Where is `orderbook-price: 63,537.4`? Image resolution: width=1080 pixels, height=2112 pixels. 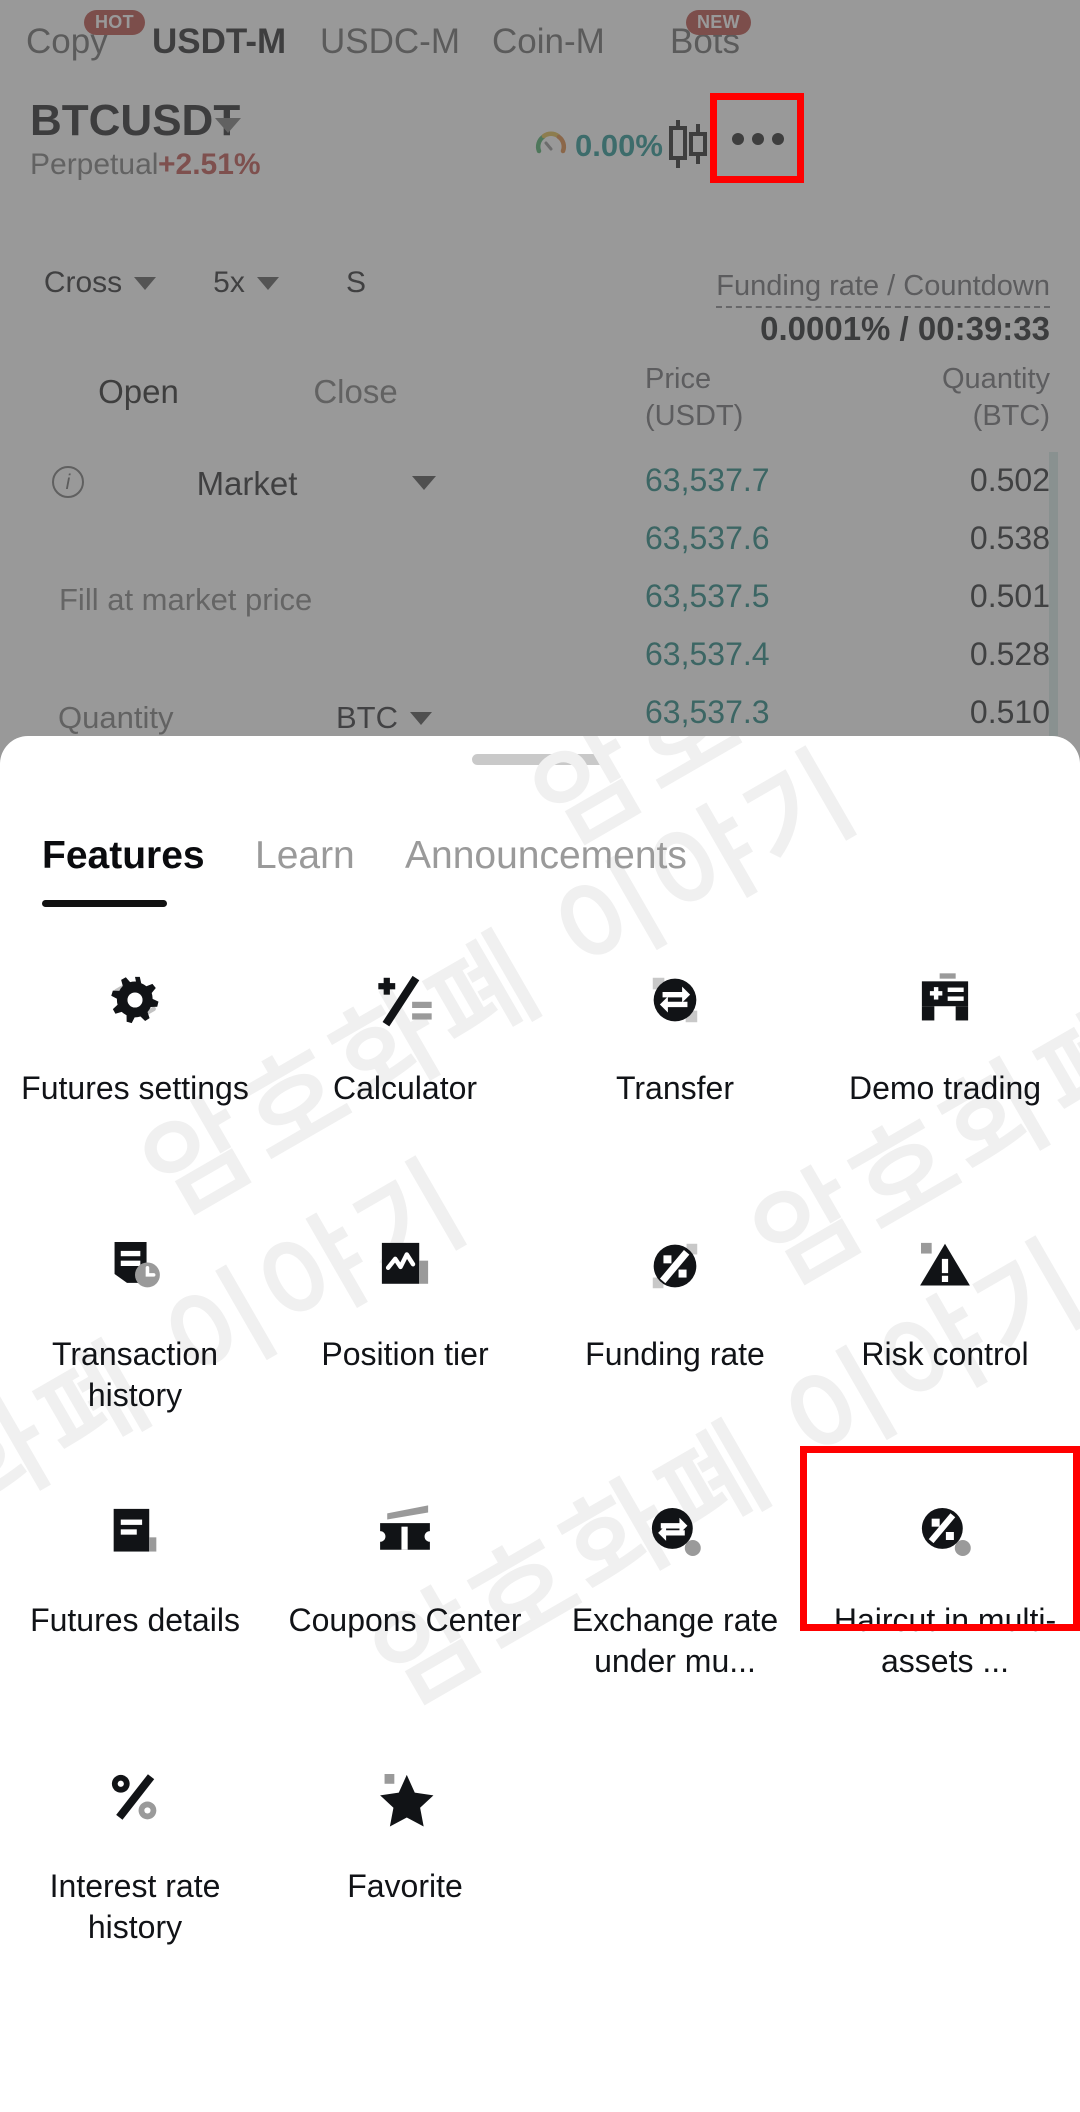
orderbook-price: 63,537.4 is located at coordinates (707, 654).